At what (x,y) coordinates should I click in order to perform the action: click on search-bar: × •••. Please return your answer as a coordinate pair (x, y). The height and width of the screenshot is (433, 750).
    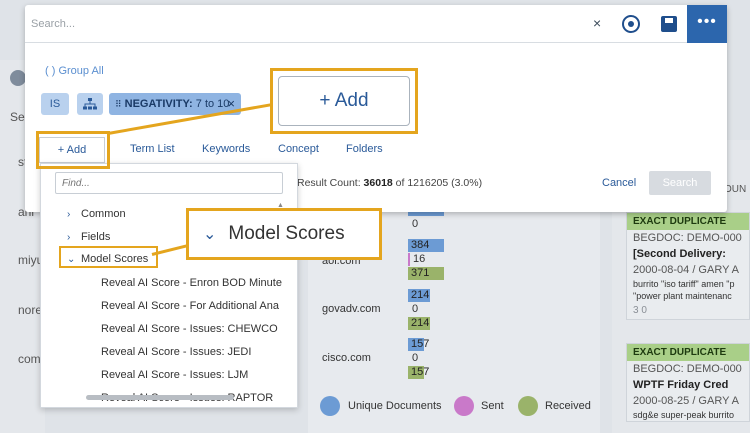
    Looking at the image, I should click on (376, 24).